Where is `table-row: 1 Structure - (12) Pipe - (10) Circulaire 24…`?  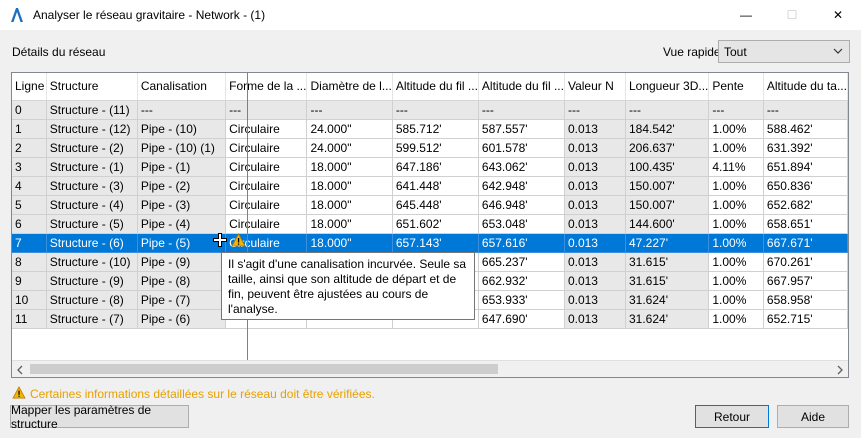
table-row: 1 Structure - (12) Pipe - (10) Circulaire 24… is located at coordinates (430, 129).